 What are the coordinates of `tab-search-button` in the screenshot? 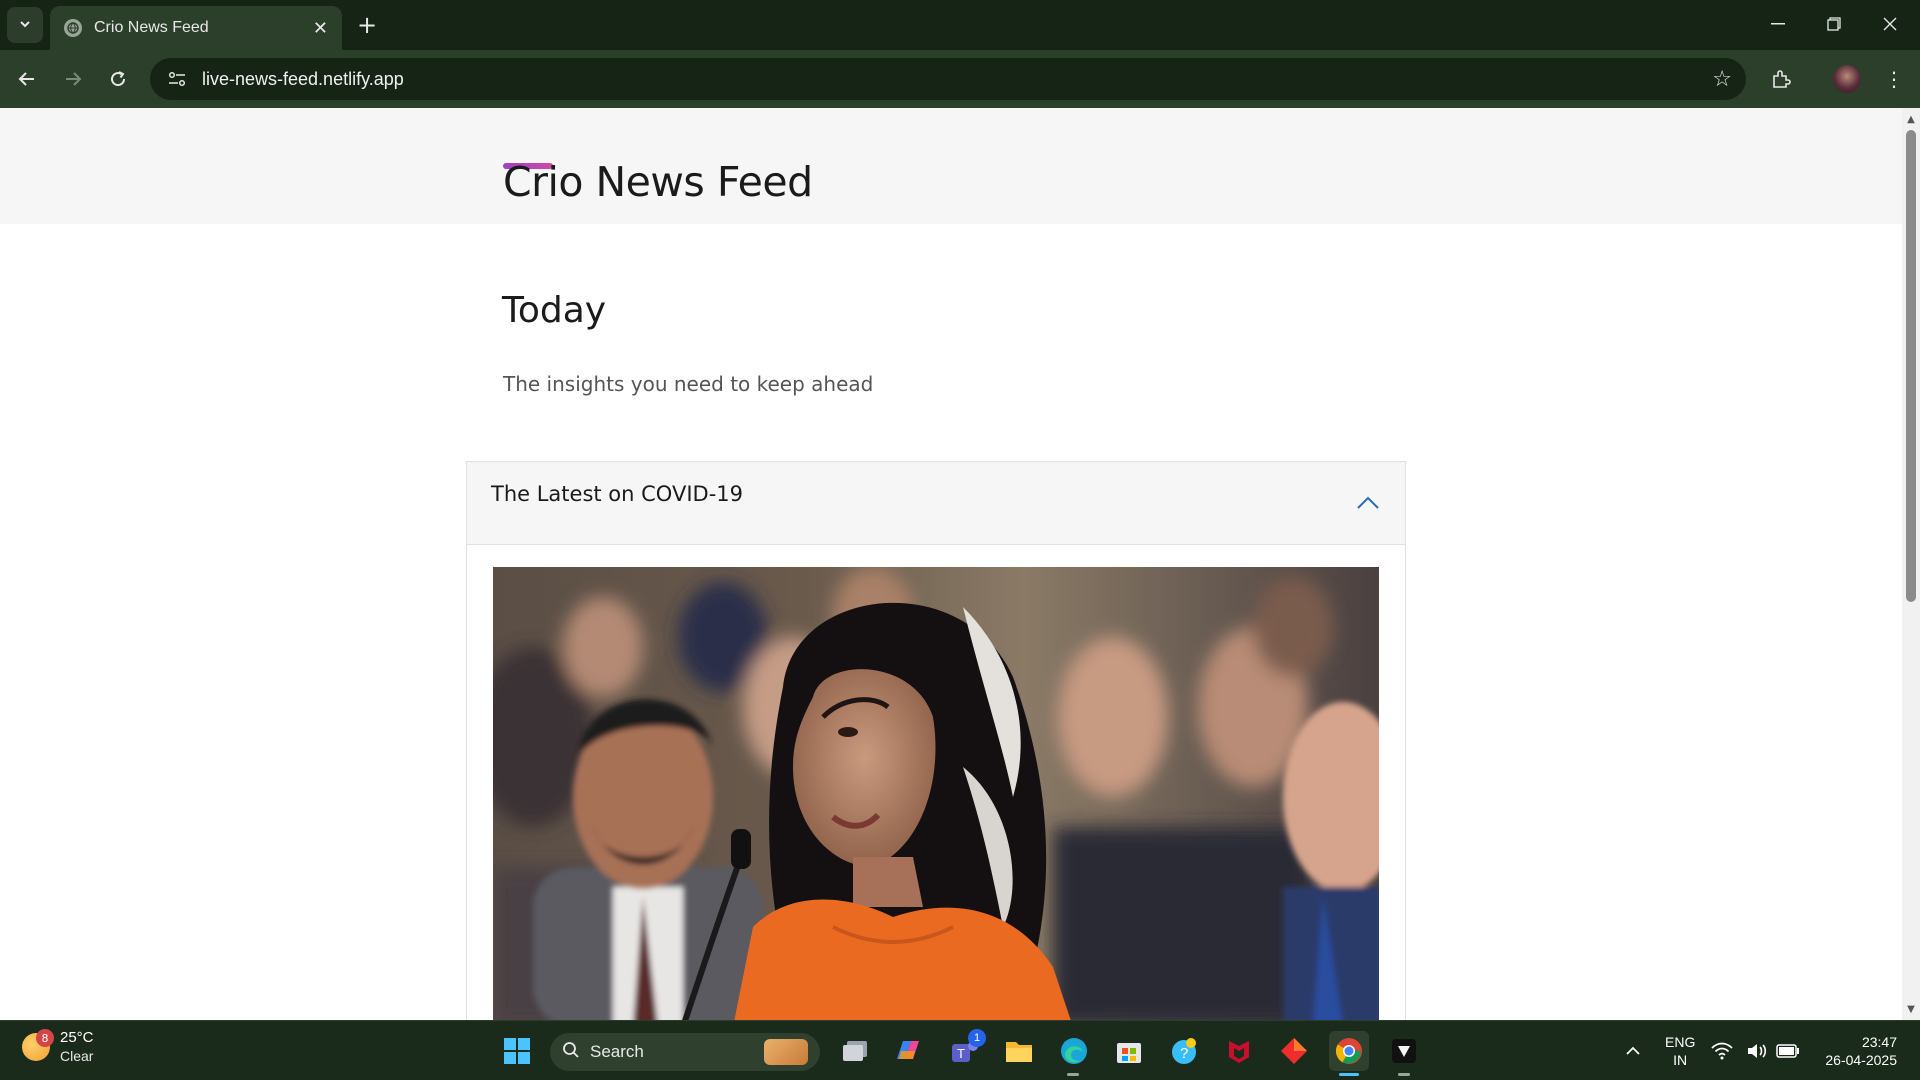 It's located at (25, 25).